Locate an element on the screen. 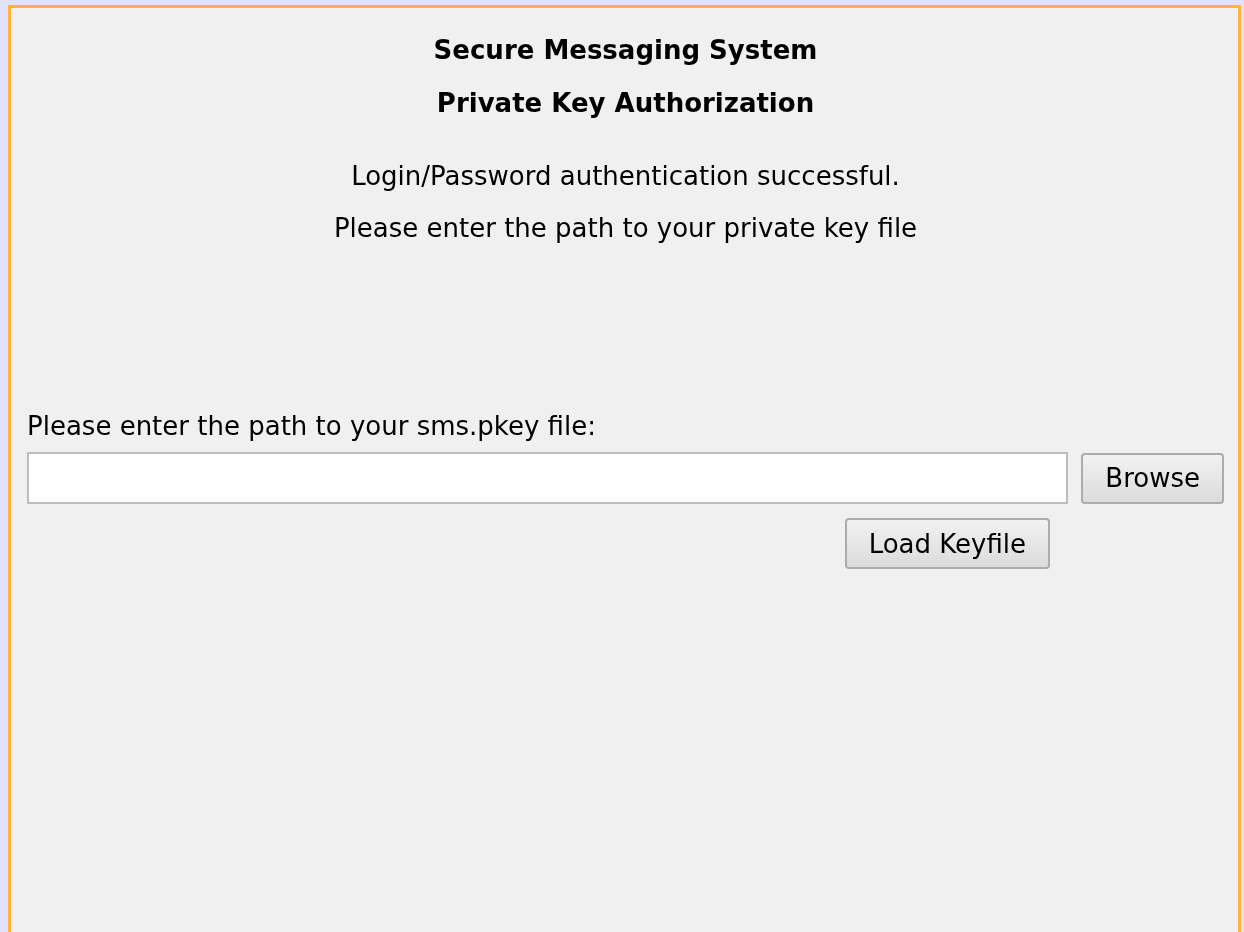 The height and width of the screenshot is (932, 1244). field-label: Please enter the path to your sms.pkey file: is located at coordinates (311, 426).